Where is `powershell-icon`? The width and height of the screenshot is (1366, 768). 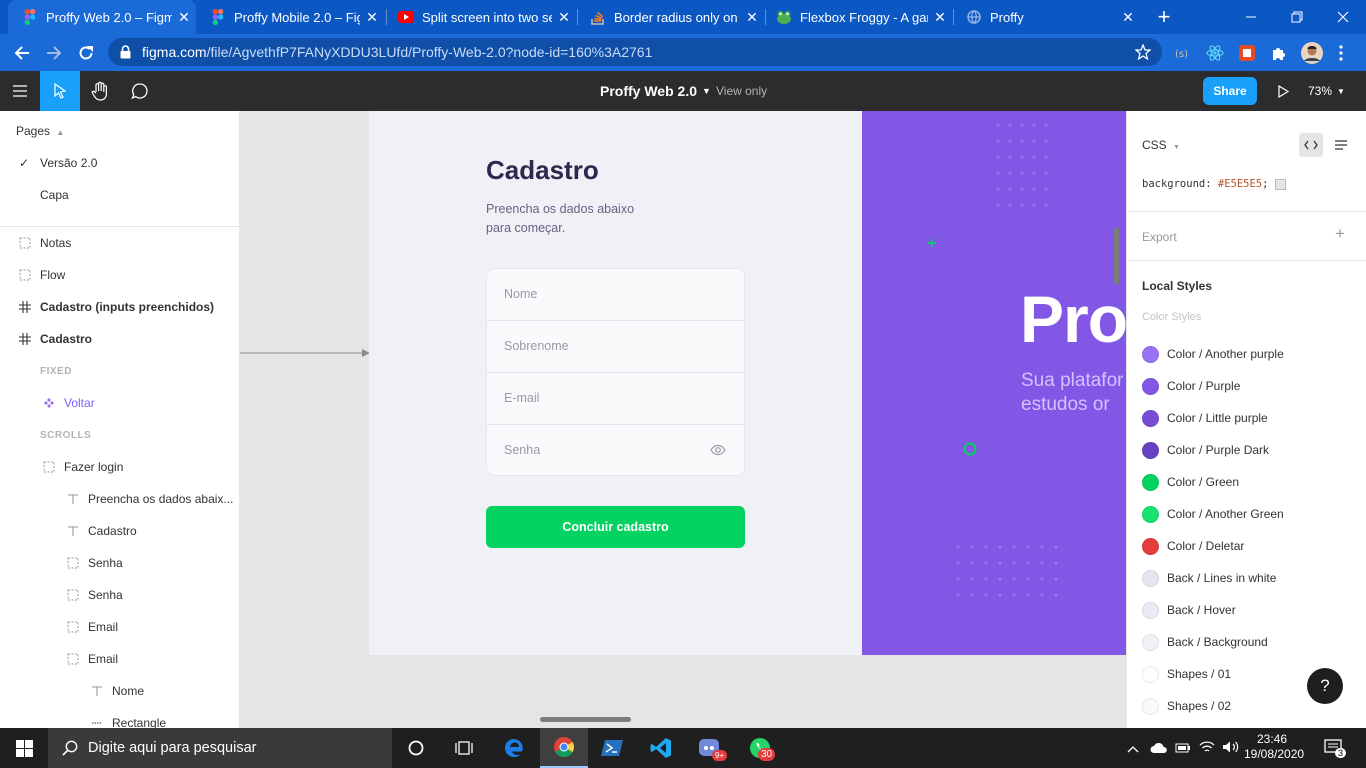 powershell-icon is located at coordinates (612, 748).